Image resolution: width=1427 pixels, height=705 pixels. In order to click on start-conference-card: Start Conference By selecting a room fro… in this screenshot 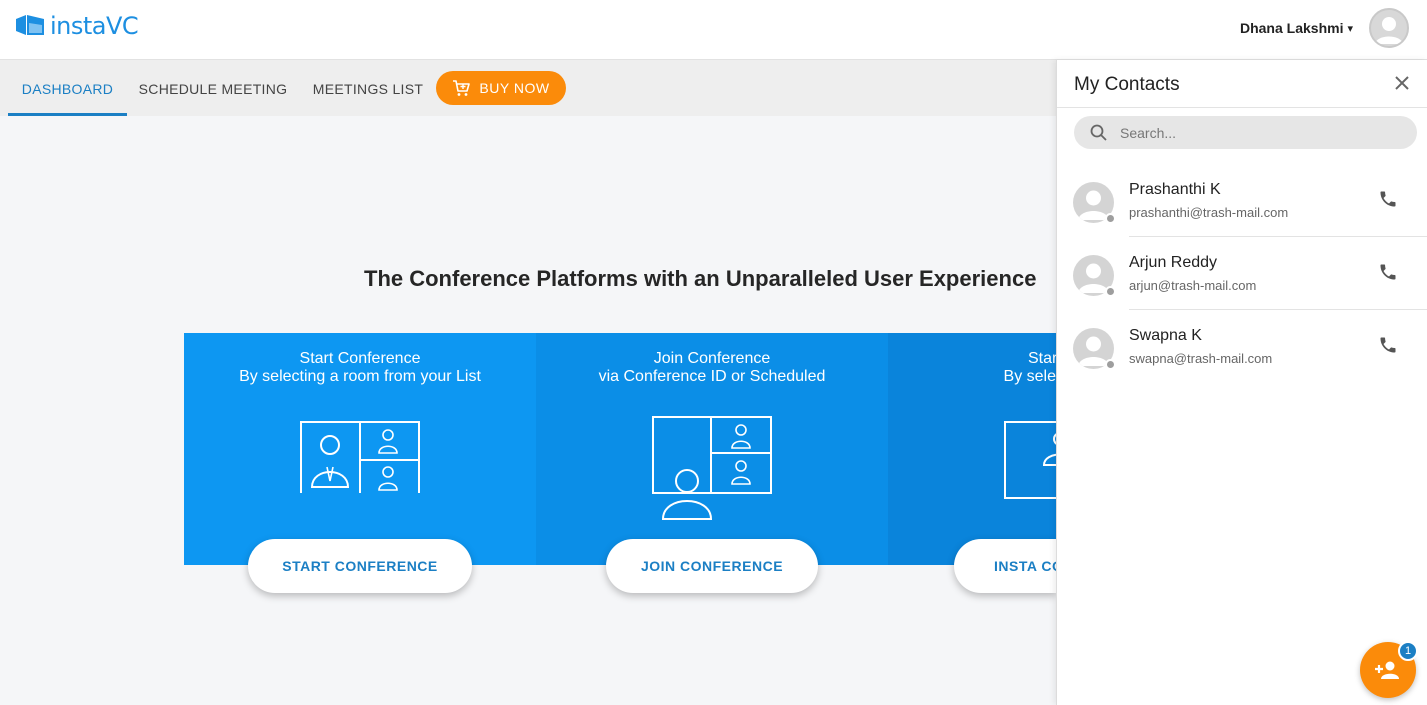, I will do `click(360, 449)`.